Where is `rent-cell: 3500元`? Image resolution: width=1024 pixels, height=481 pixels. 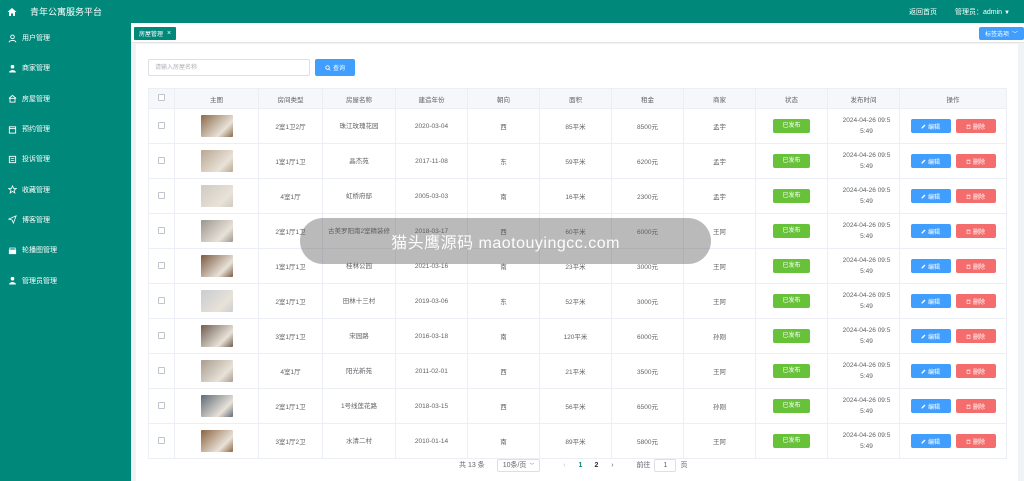 rent-cell: 3500元 is located at coordinates (647, 371).